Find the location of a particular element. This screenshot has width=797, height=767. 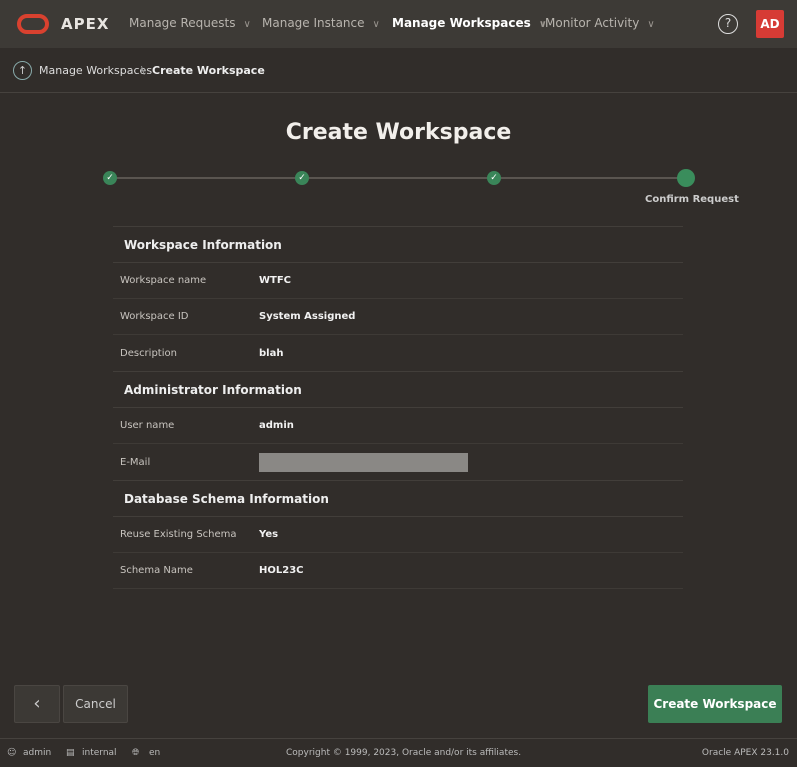

row-value: Yes is located at coordinates (269, 534).